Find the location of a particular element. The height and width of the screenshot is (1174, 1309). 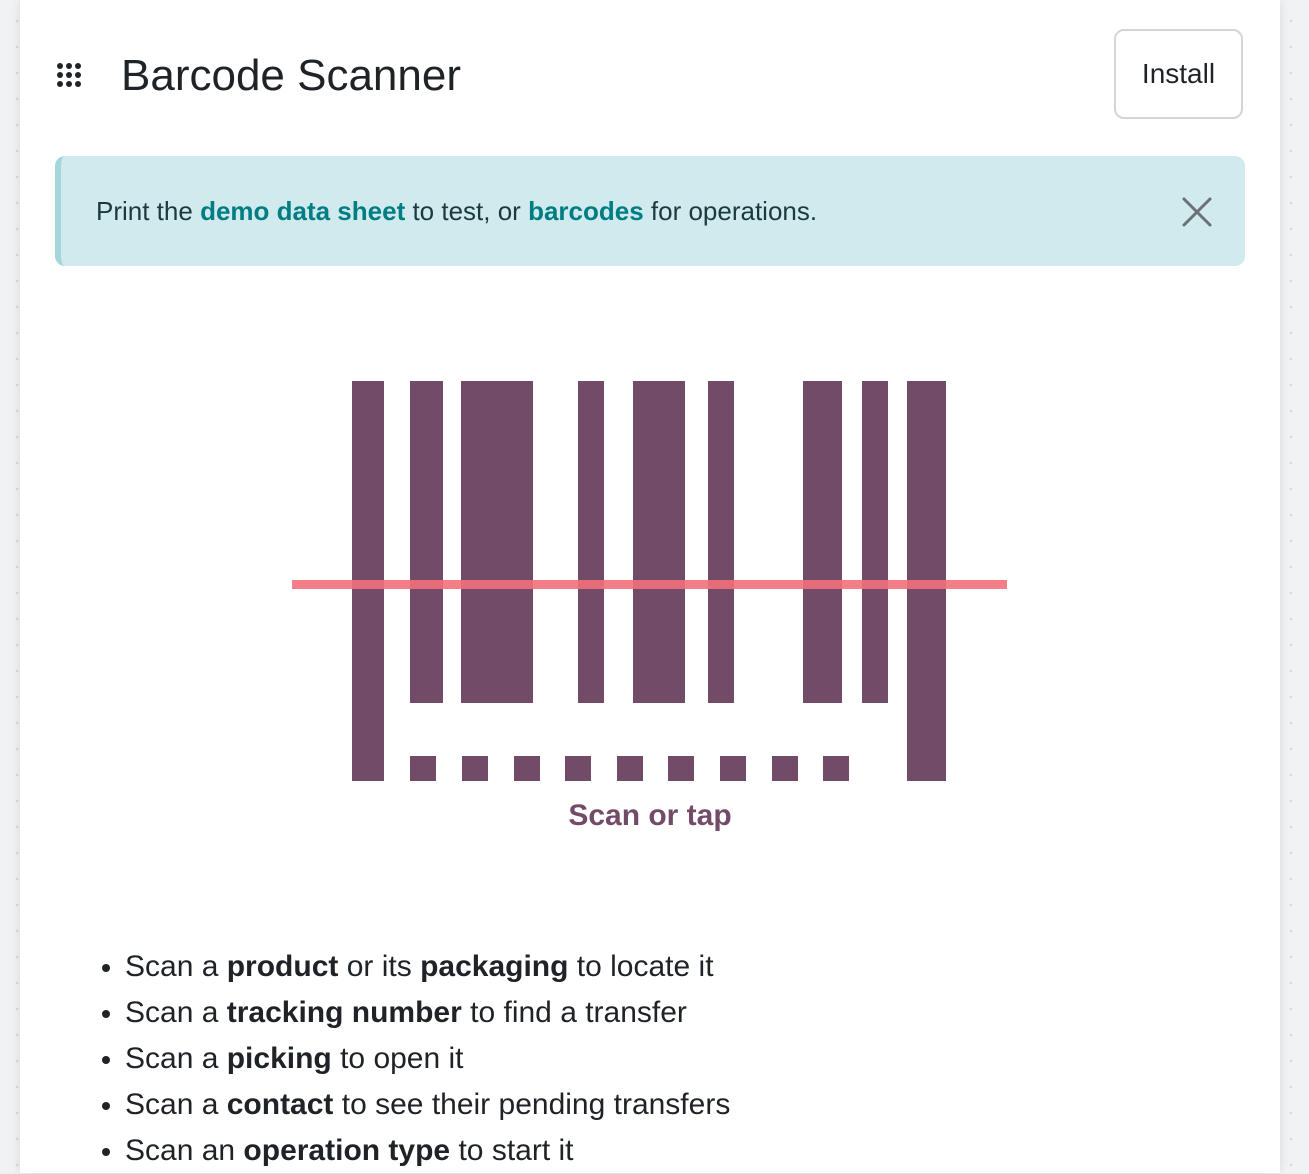

scan-laser-line is located at coordinates (649, 584).